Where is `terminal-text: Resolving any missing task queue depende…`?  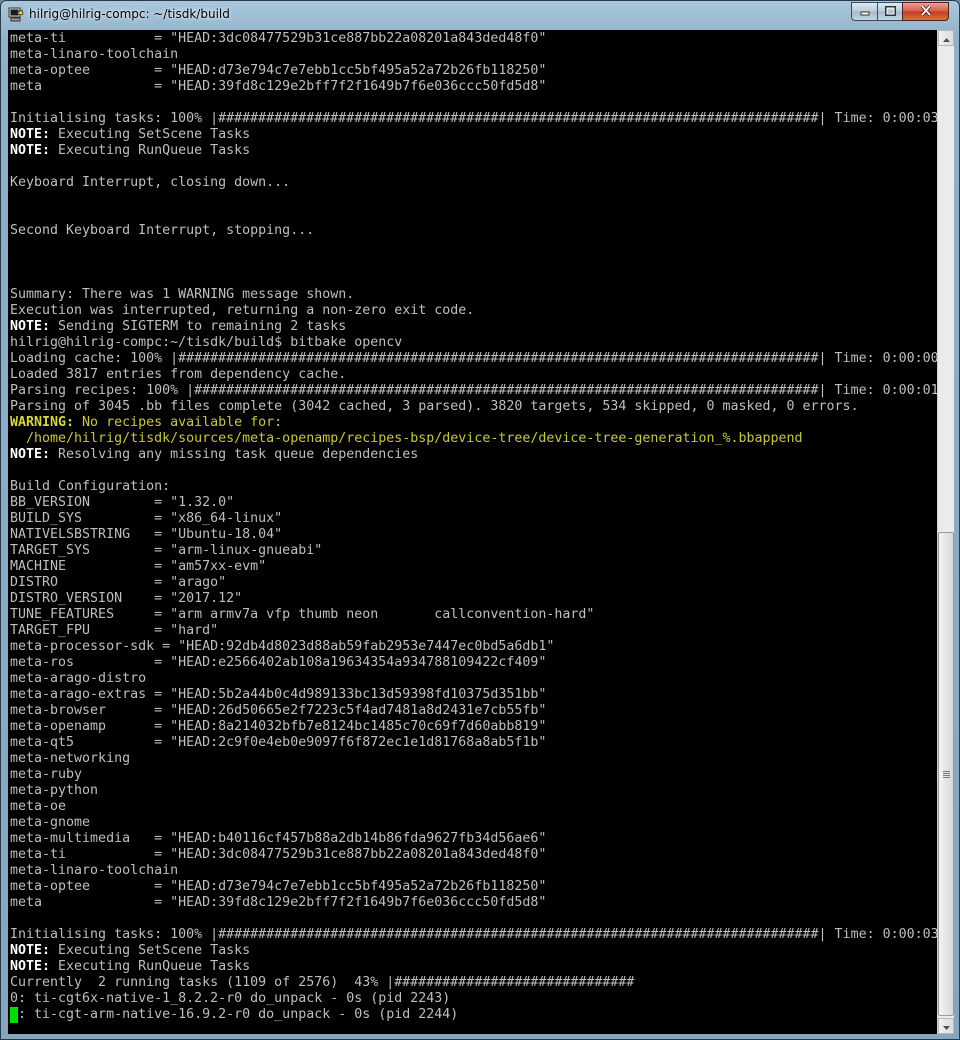
terminal-text: Resolving any missing task queue depende… is located at coordinates (234, 454).